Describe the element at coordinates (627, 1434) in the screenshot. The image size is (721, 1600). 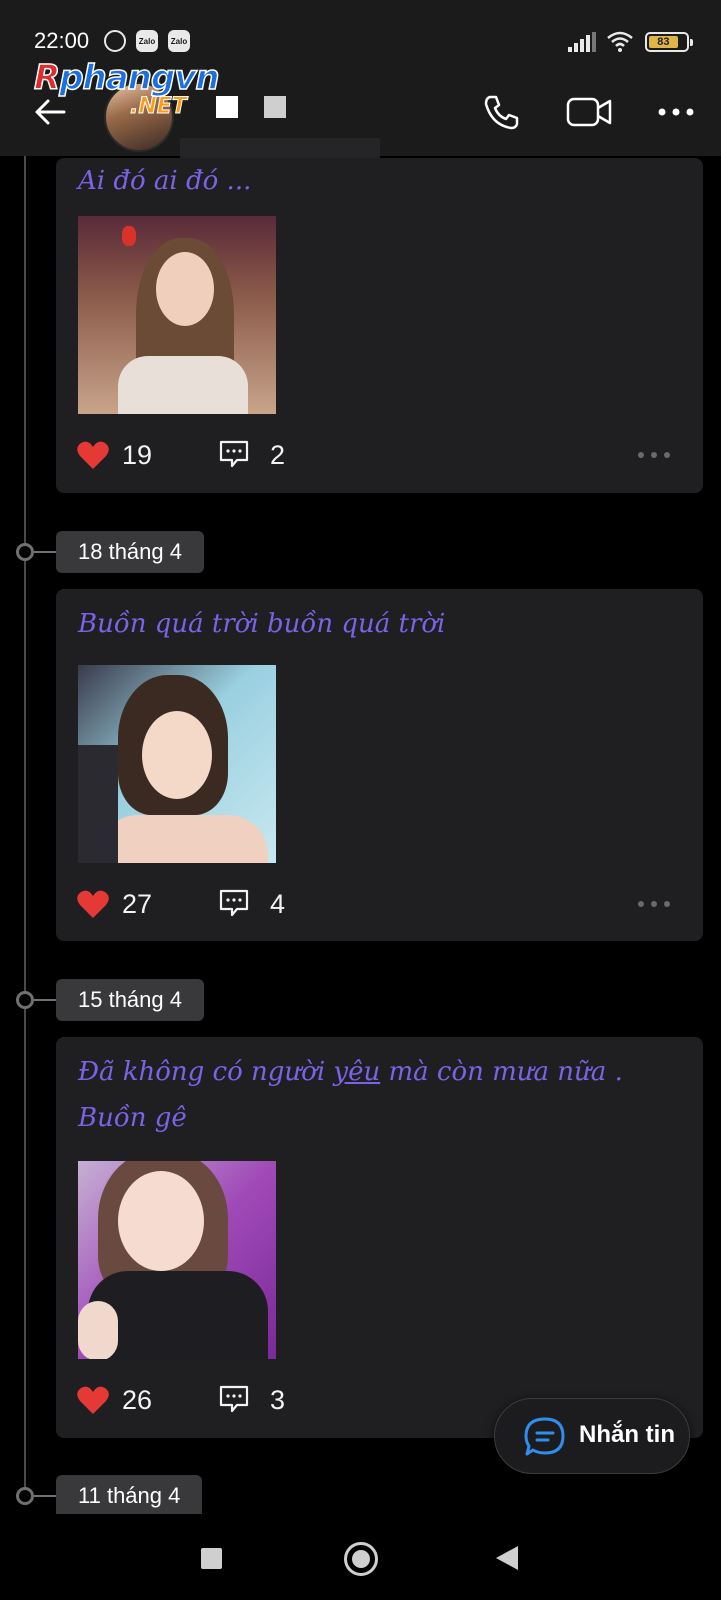
I see `send-message-label: Nhắn tin` at that location.